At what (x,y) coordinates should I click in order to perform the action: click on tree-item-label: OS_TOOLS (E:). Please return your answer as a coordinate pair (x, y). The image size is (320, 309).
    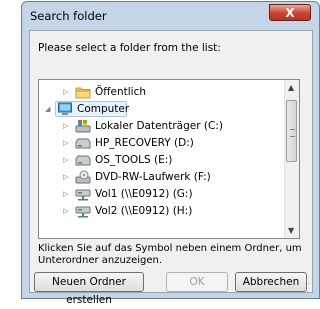
    Looking at the image, I should click on (134, 160).